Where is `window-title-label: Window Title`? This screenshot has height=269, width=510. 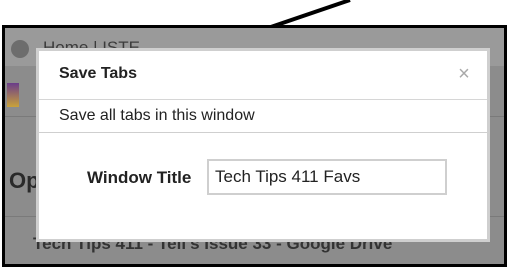
window-title-label: Window Title is located at coordinates (139, 177).